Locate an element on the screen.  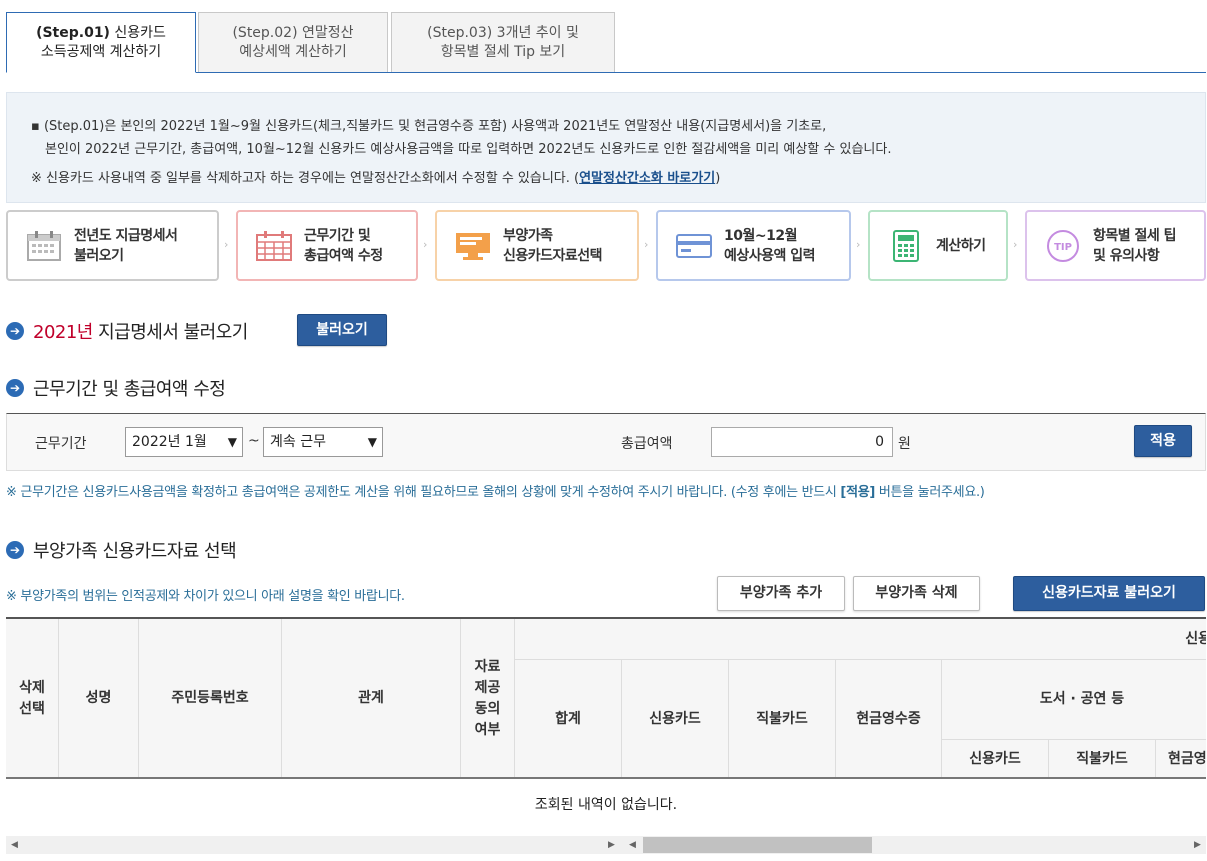
calendar-icon is located at coordinates (44, 246).